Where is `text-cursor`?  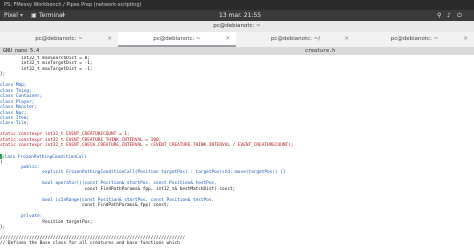 text-cursor is located at coordinates (1, 157).